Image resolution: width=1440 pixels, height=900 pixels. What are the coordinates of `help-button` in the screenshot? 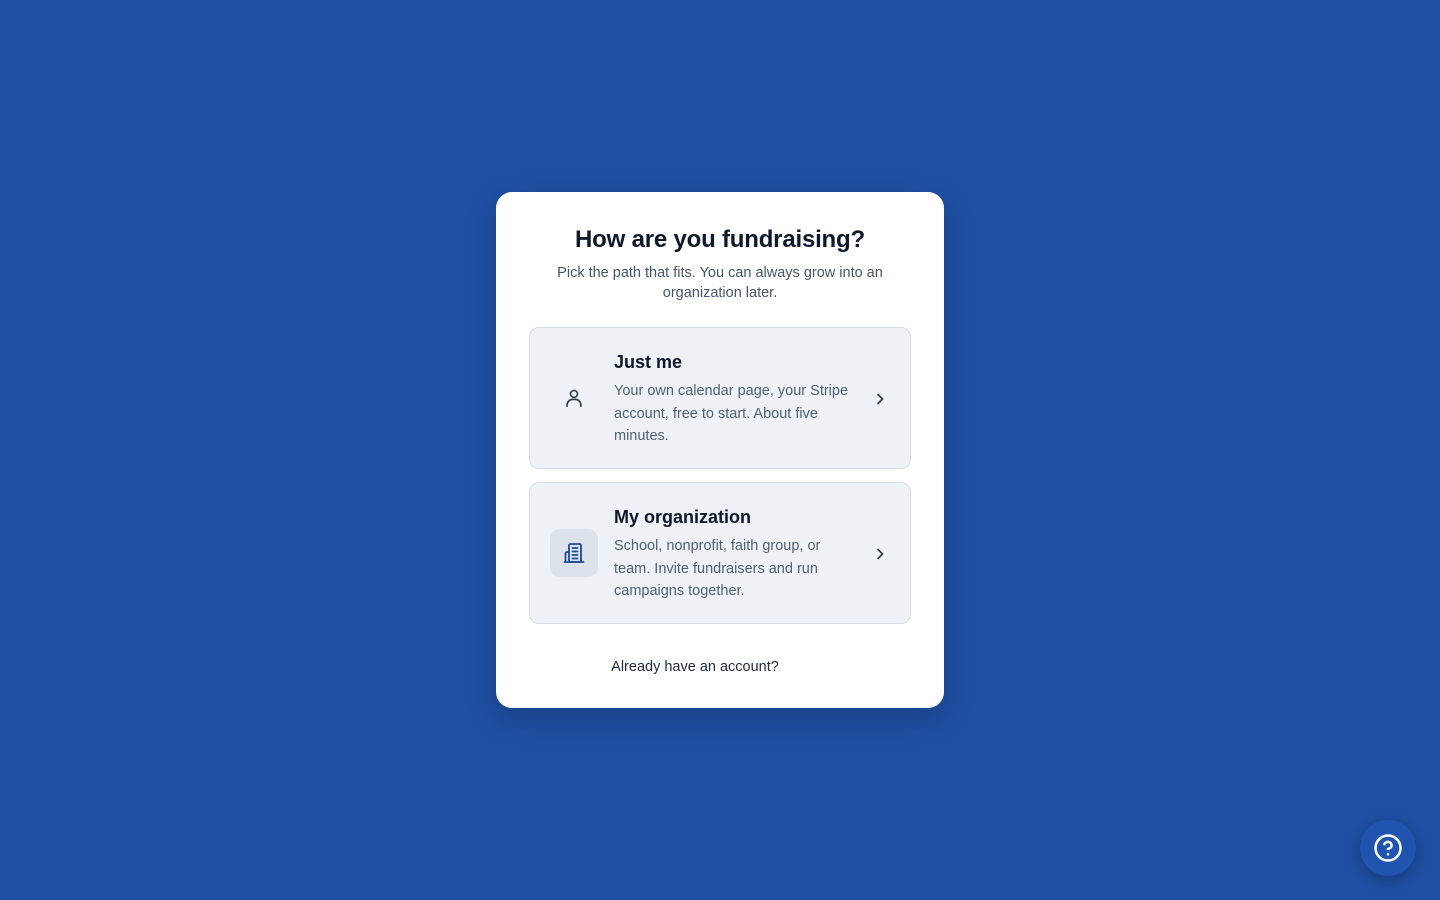 It's located at (1388, 848).